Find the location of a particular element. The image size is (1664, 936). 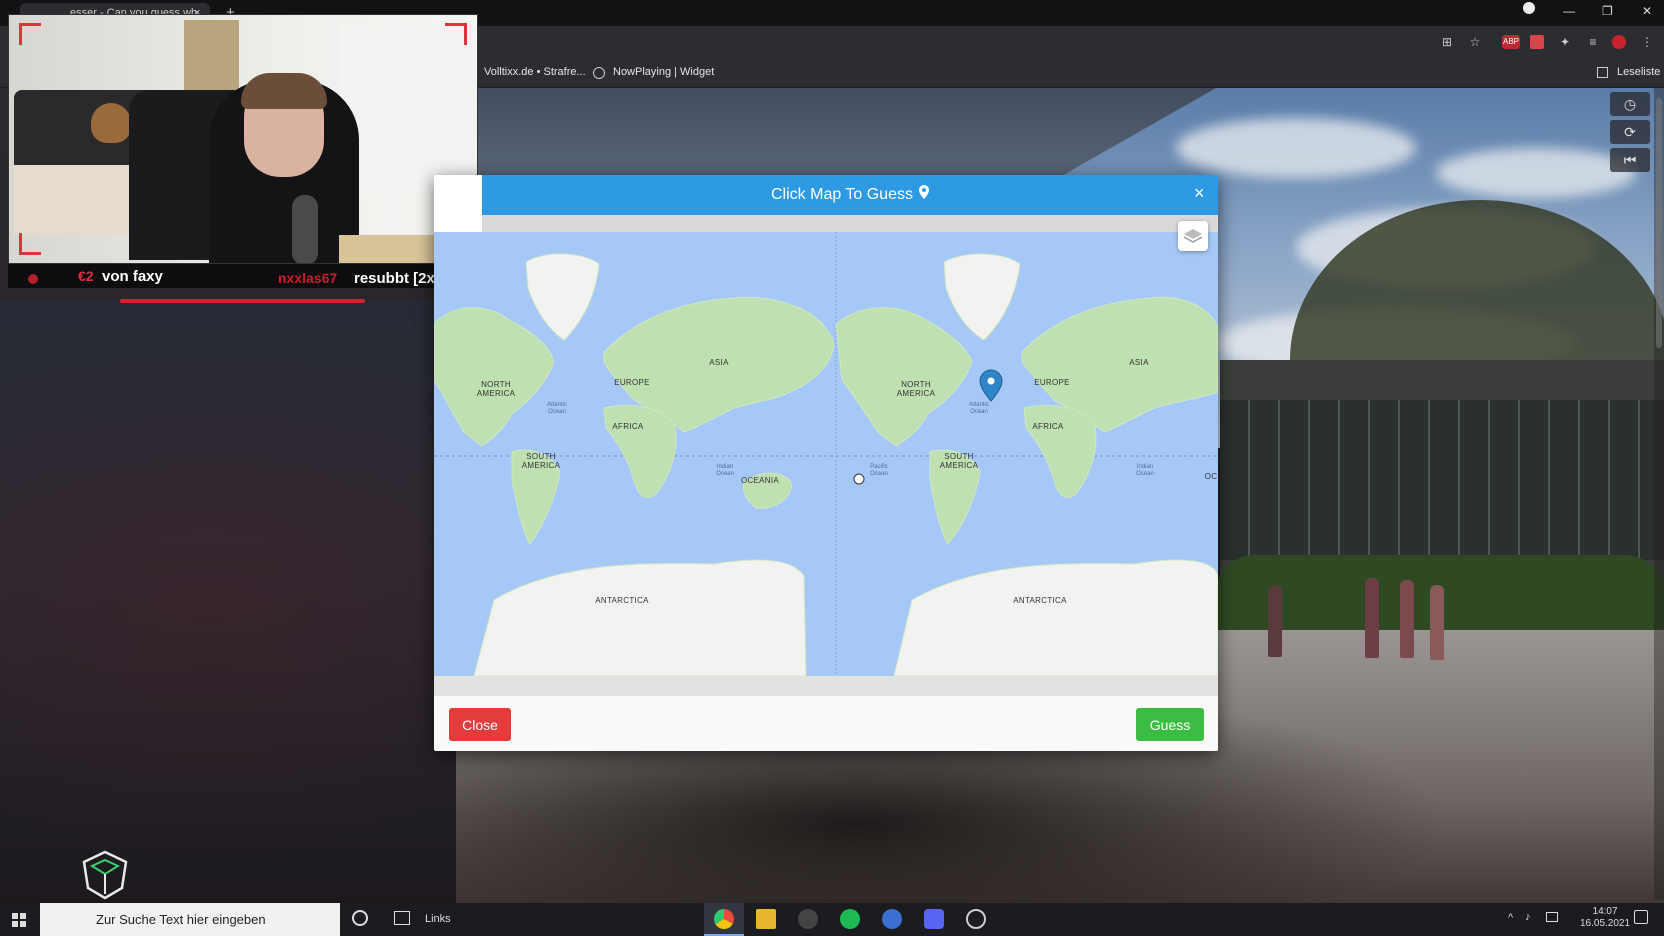

refresh-icon: ⟳ is located at coordinates (1630, 132).